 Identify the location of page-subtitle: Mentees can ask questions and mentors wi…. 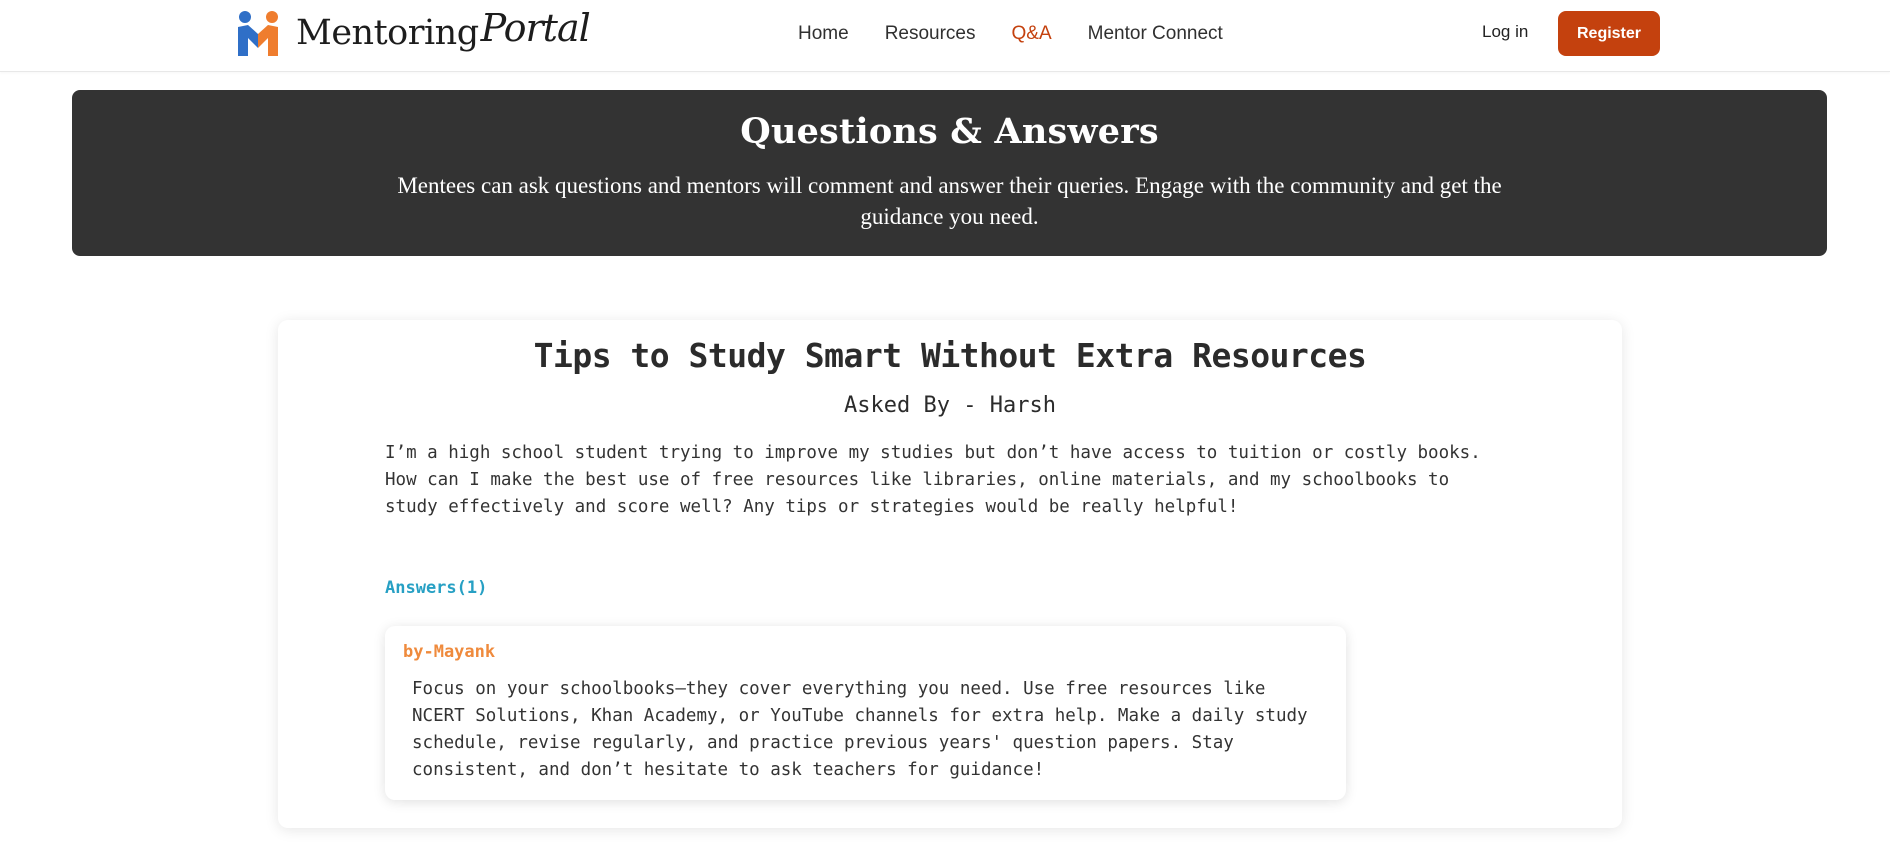
(949, 201).